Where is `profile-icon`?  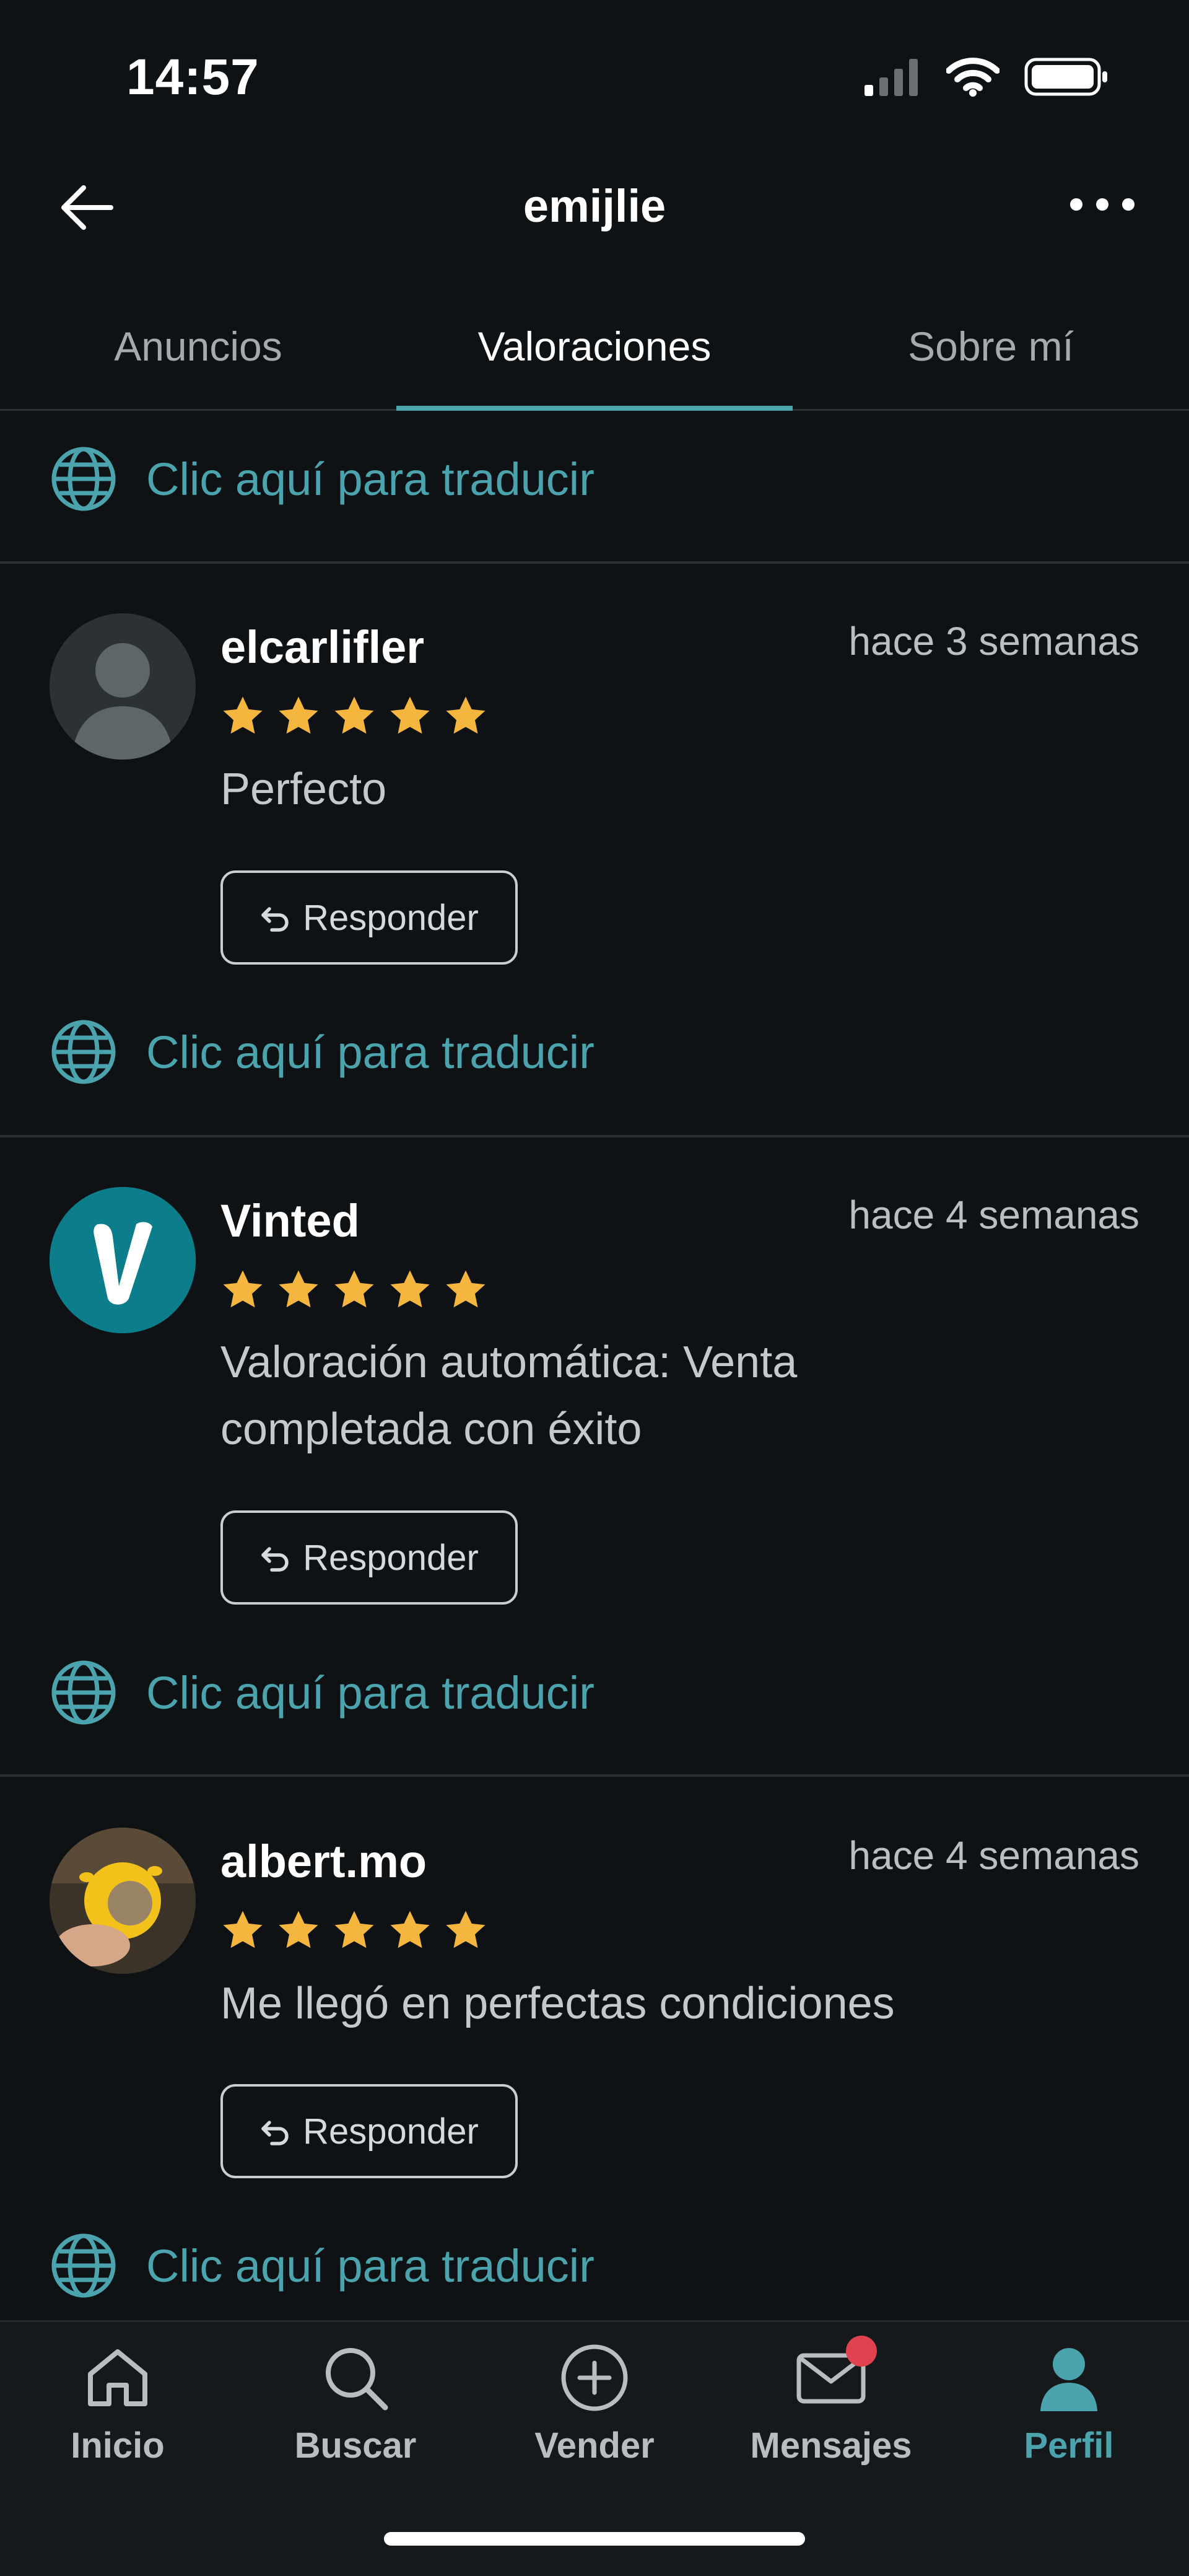 profile-icon is located at coordinates (1068, 2379).